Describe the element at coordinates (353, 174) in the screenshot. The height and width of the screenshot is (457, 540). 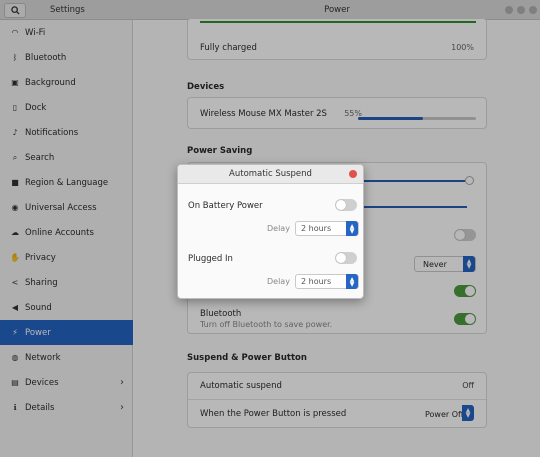
I see `dialog-close-button` at that location.